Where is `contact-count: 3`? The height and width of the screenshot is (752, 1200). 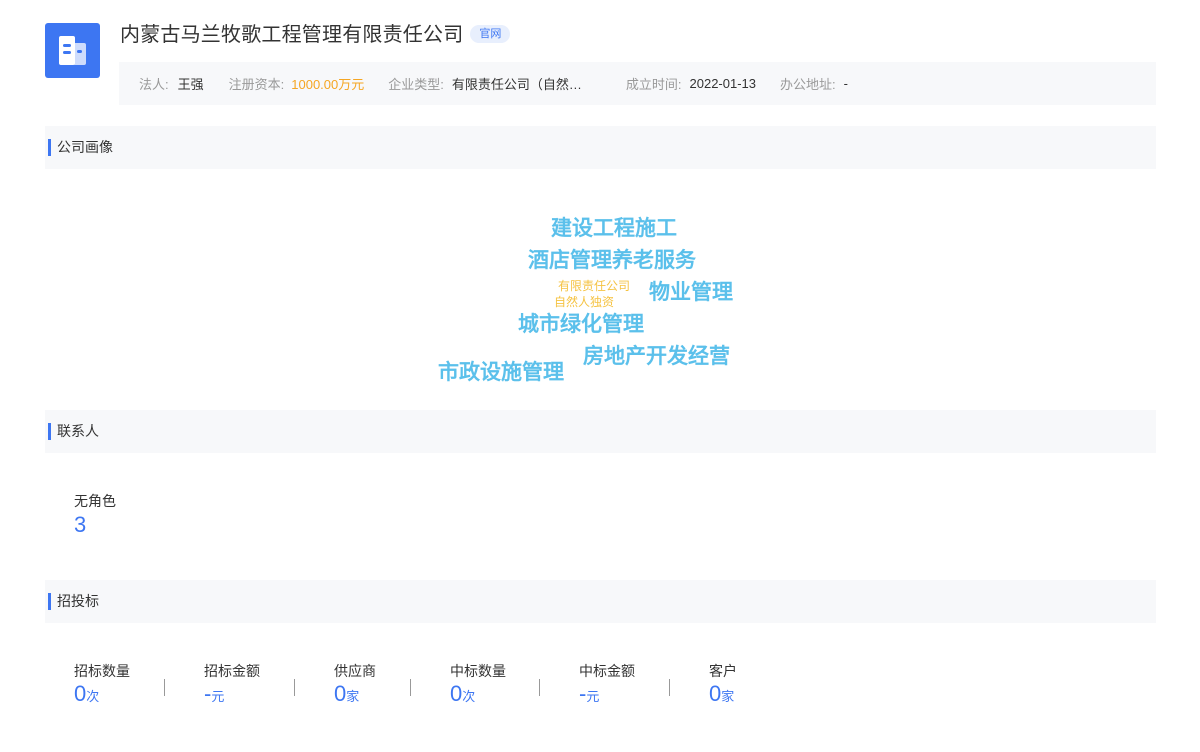 contact-count: 3 is located at coordinates (95, 525).